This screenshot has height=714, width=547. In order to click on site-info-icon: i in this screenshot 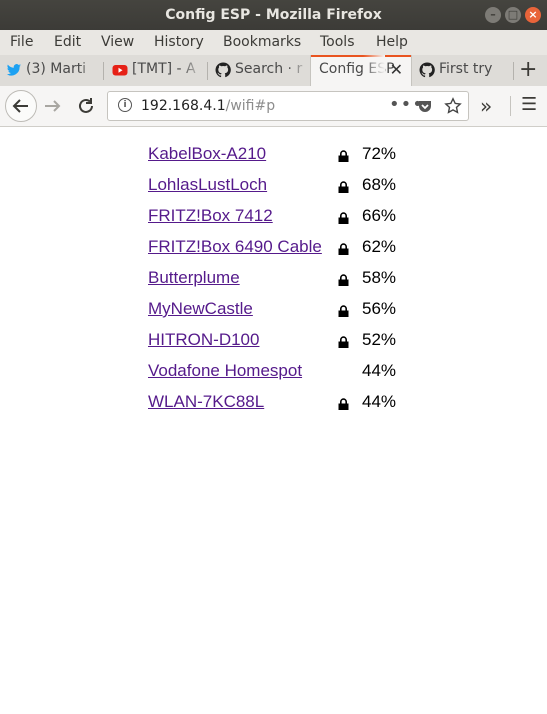, I will do `click(125, 105)`.